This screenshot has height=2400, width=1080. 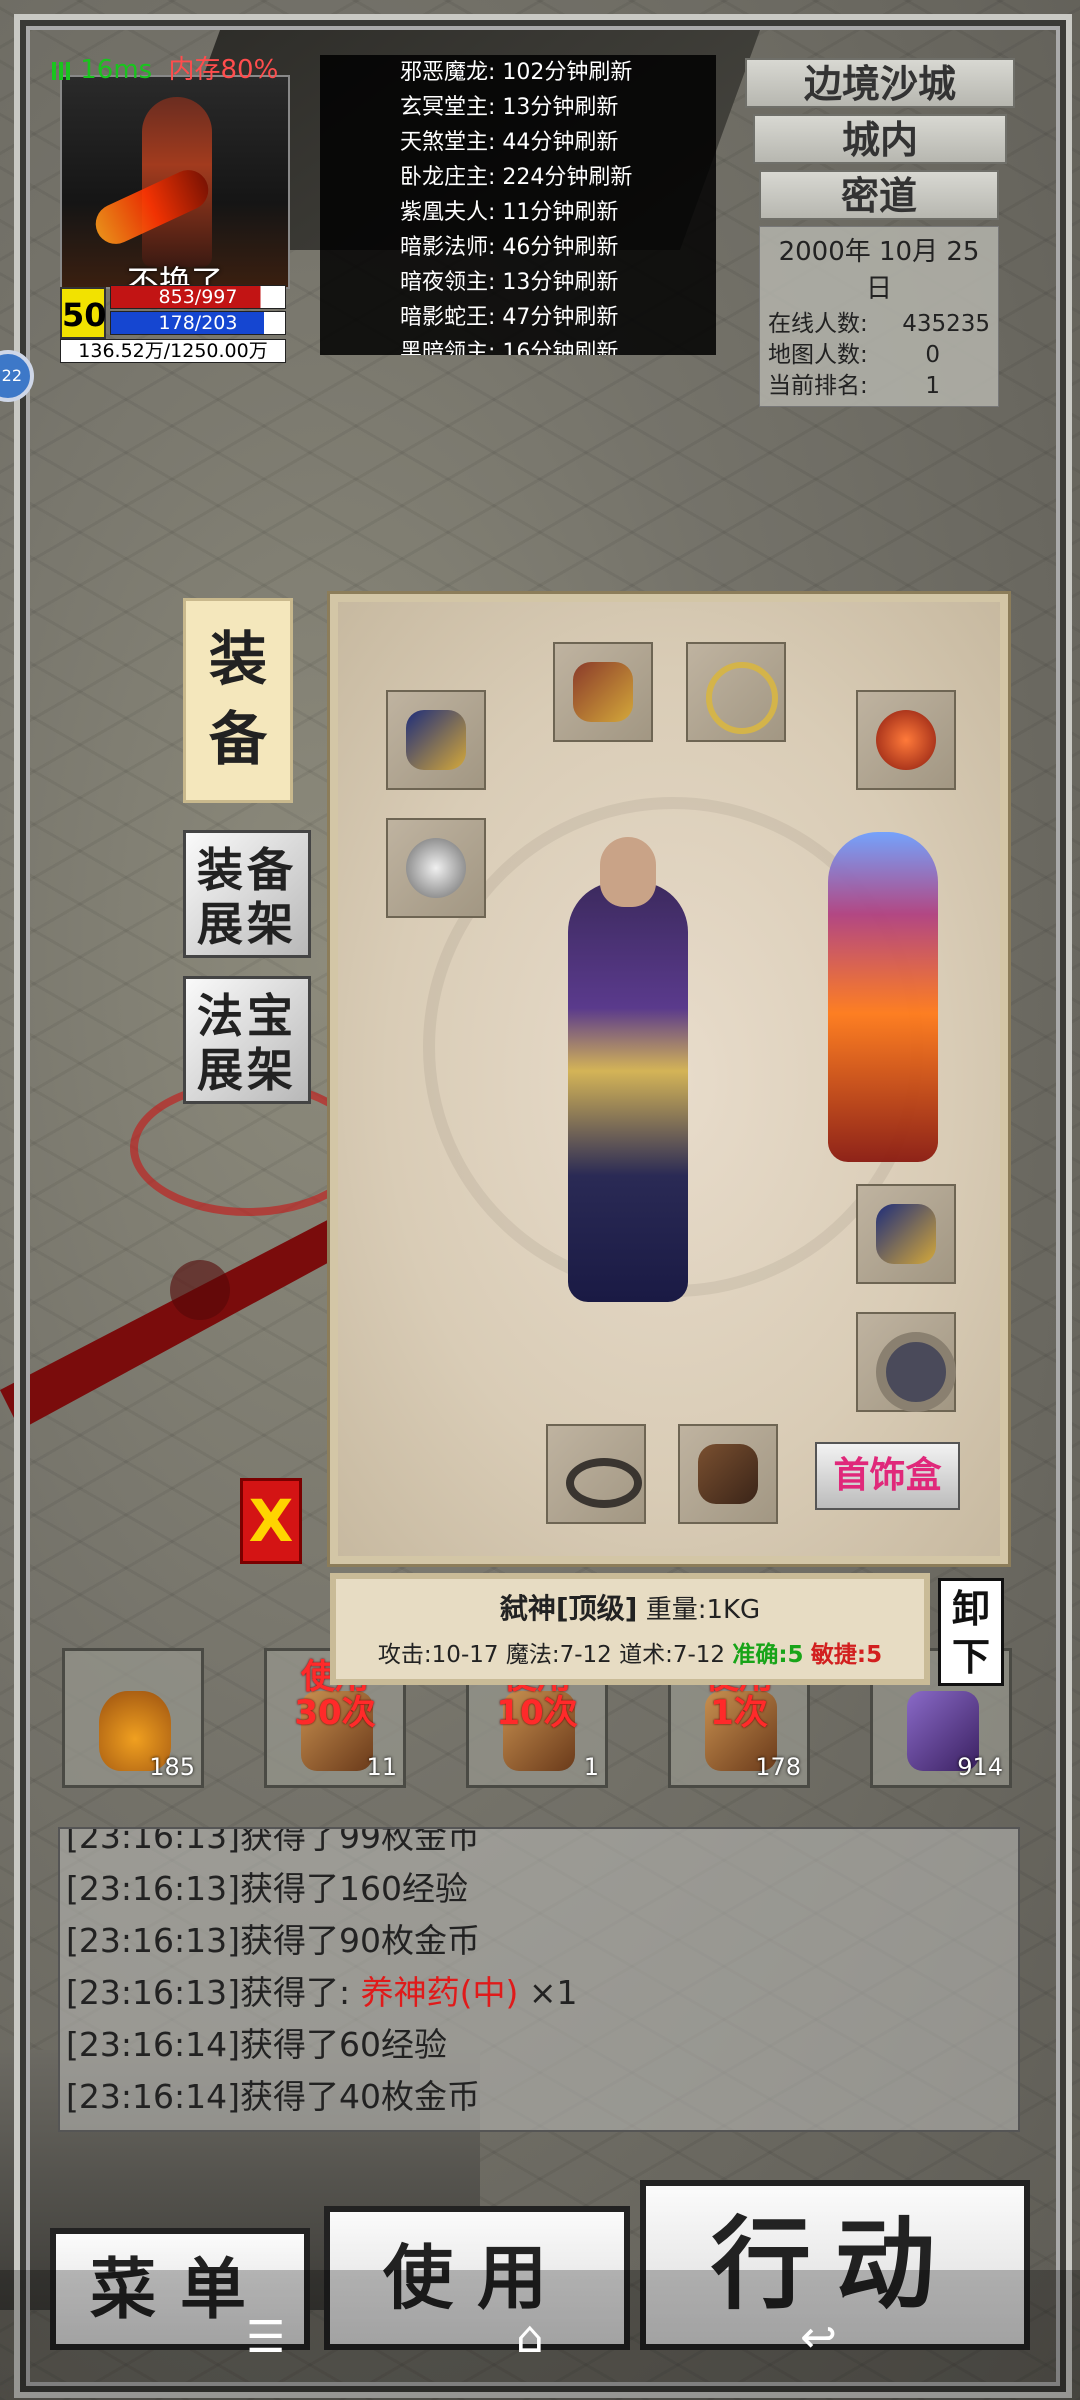 I want to click on item-tao: 道术:7-12, so click(x=672, y=1655).